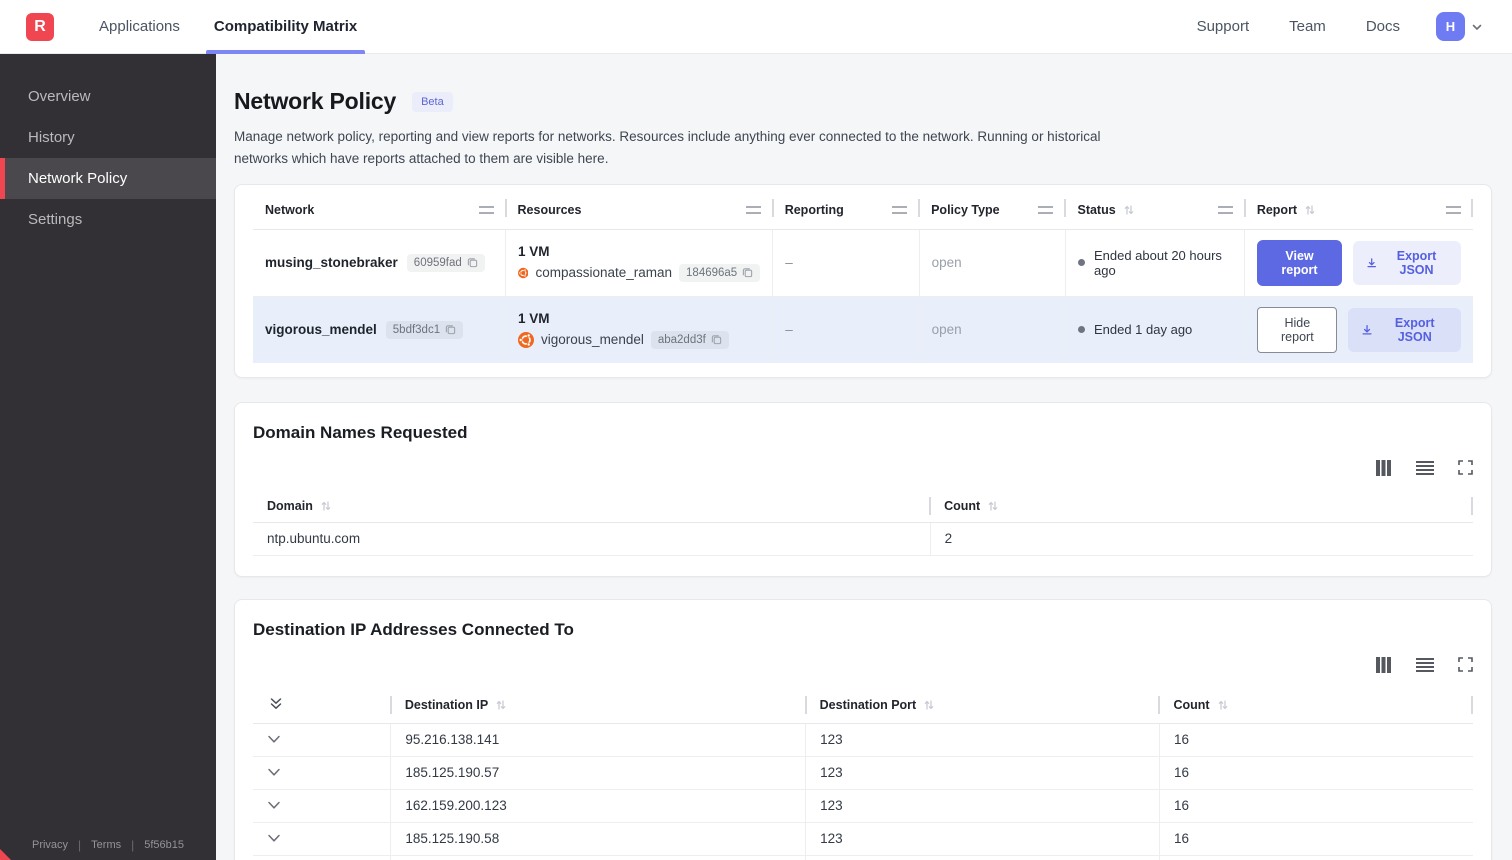  What do you see at coordinates (5, 854) in the screenshot?
I see `corner-accent` at bounding box center [5, 854].